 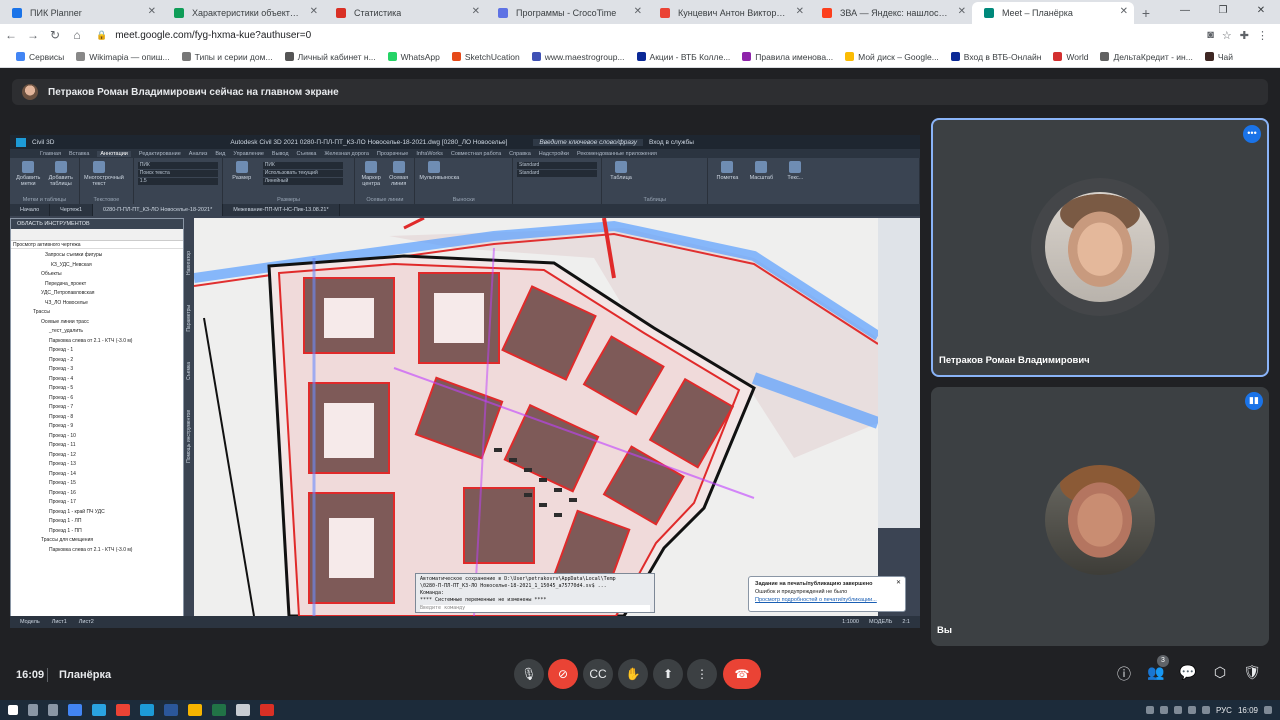 I want to click on chat-icon: 💬, so click(x=1188, y=672).